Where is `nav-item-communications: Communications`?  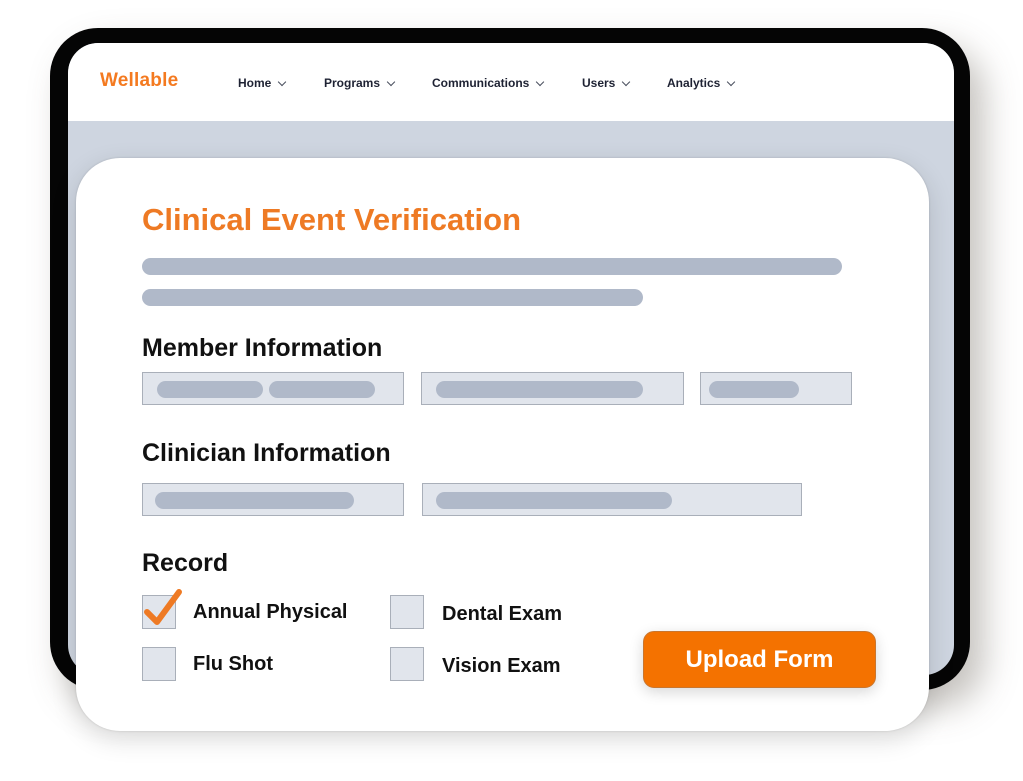 nav-item-communications: Communications is located at coordinates (488, 83).